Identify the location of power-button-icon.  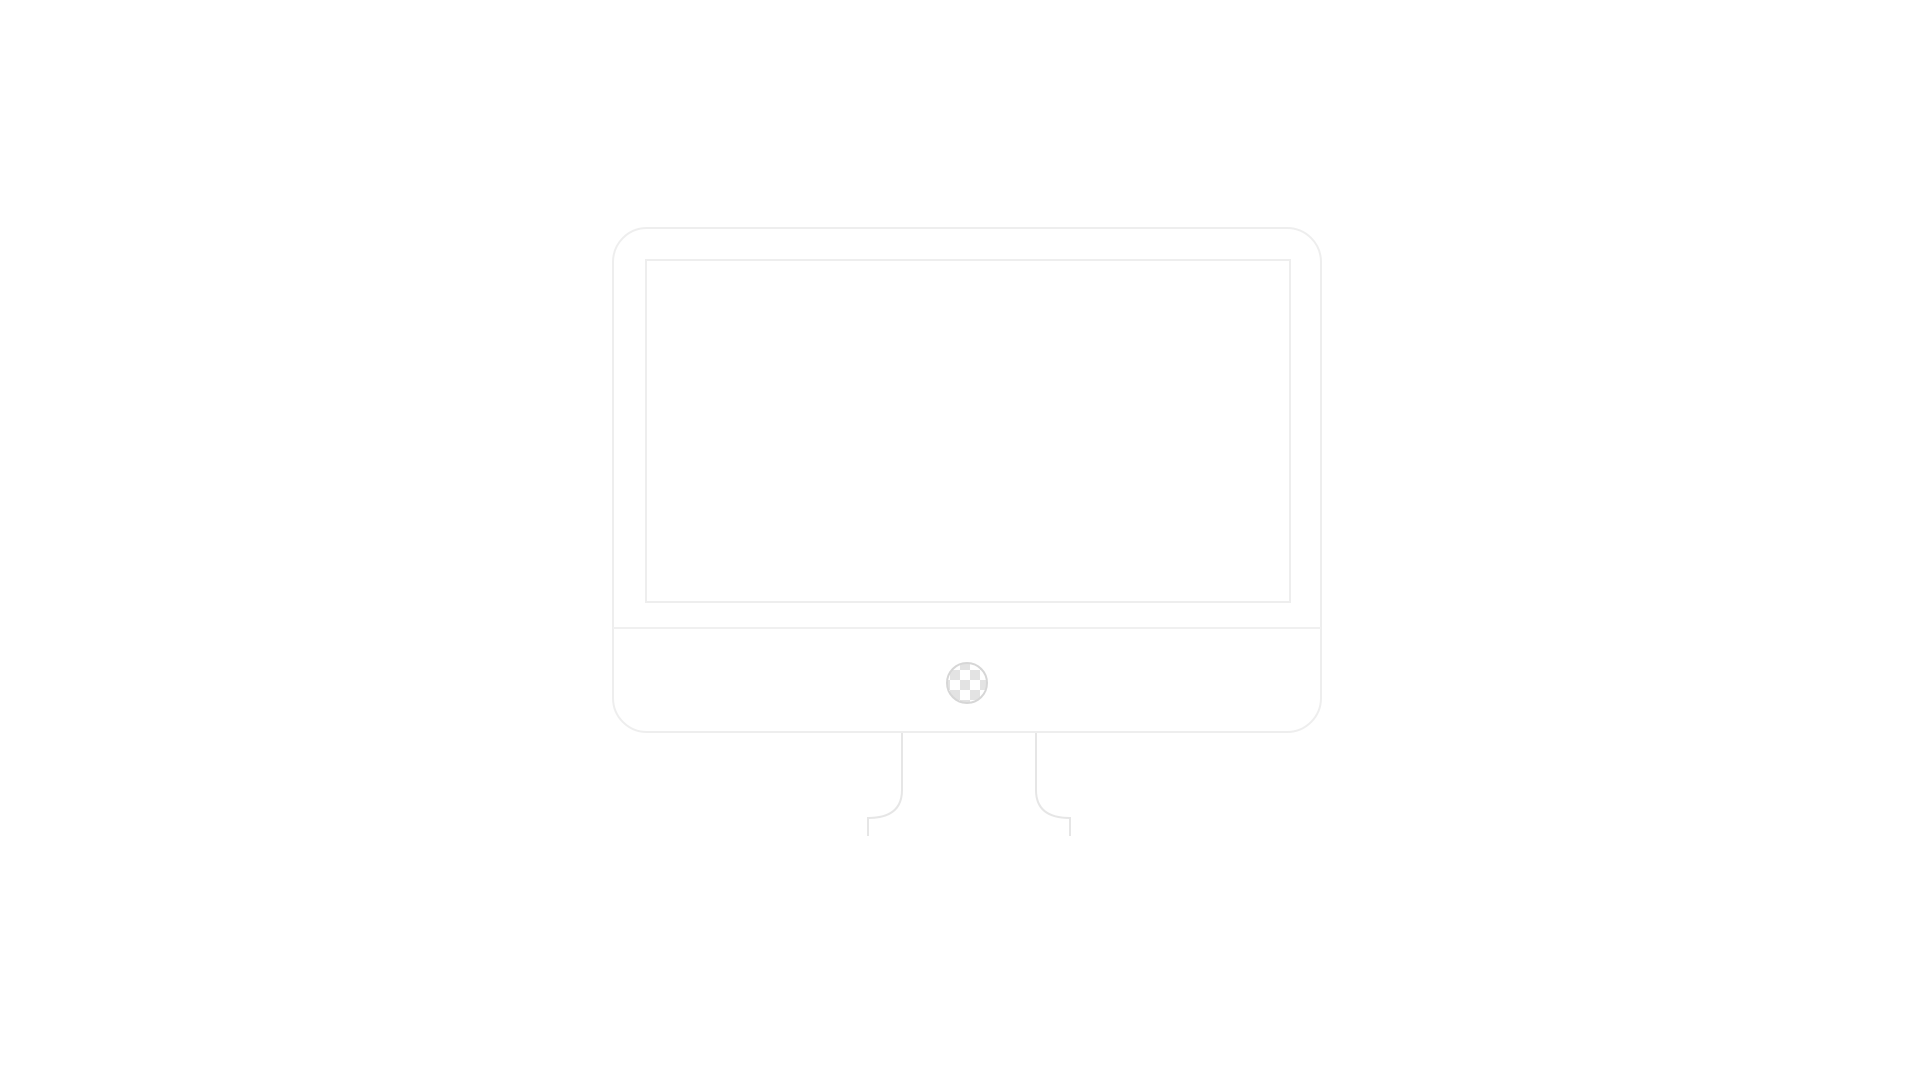
(967, 683).